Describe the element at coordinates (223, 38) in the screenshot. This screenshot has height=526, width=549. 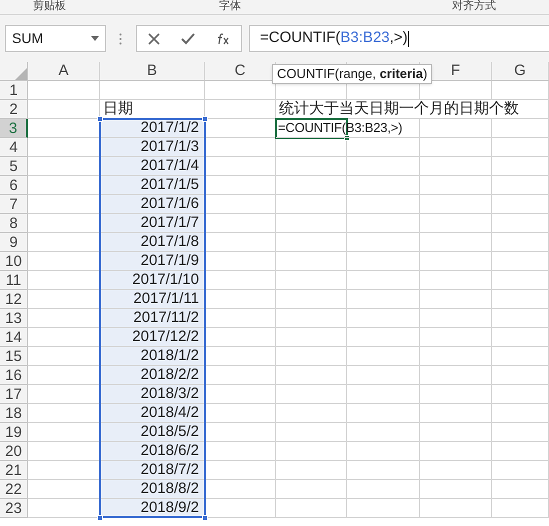
I see `insert-function-icon` at that location.